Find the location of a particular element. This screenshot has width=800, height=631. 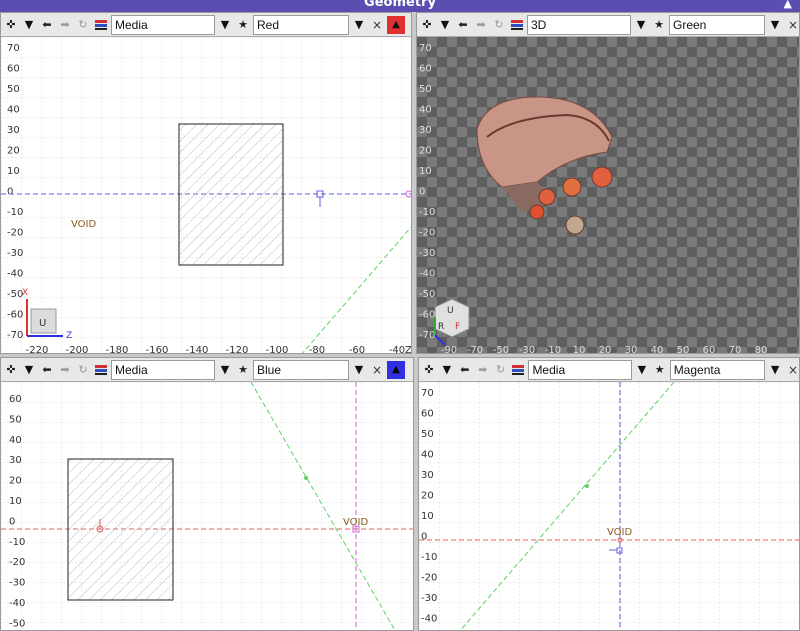

media-layers-icon is located at coordinates (517, 25).